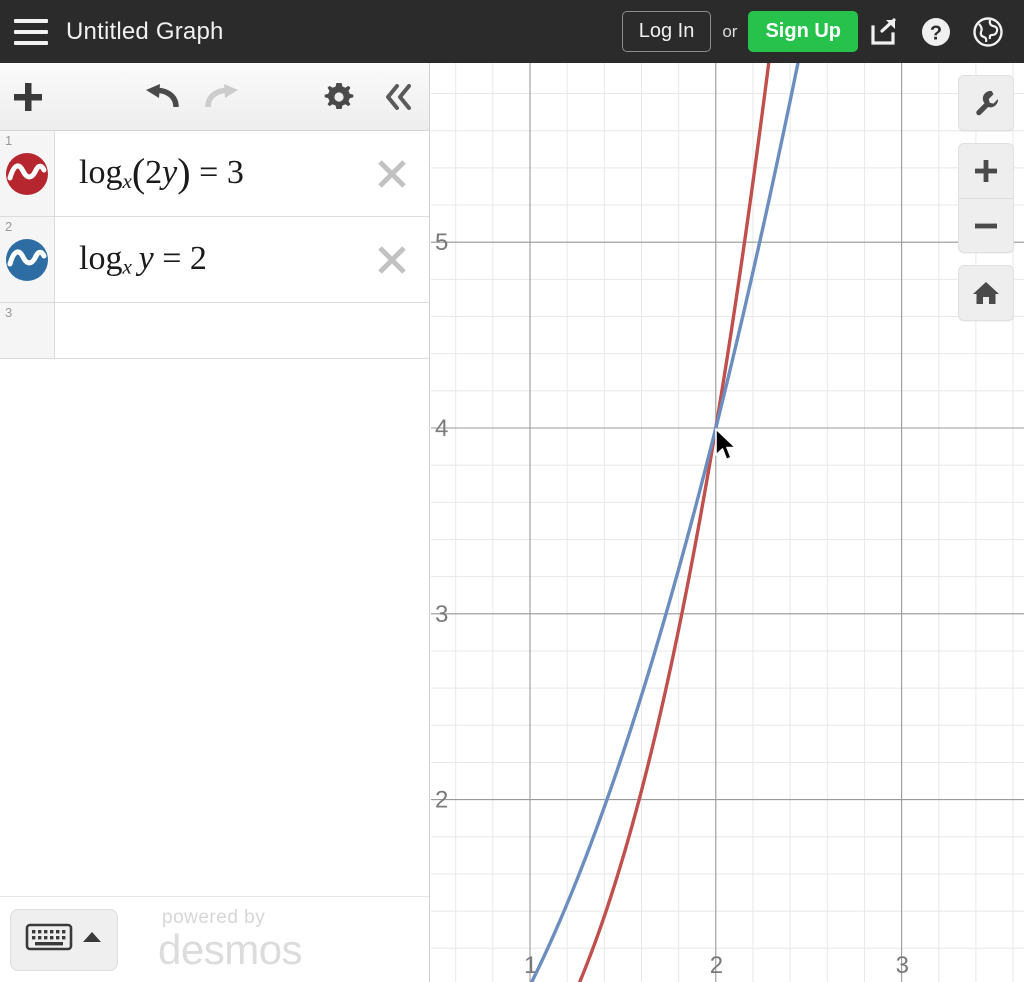  Describe the element at coordinates (143, 259) in the screenshot. I see `expression-math-2: logx y = 2` at that location.